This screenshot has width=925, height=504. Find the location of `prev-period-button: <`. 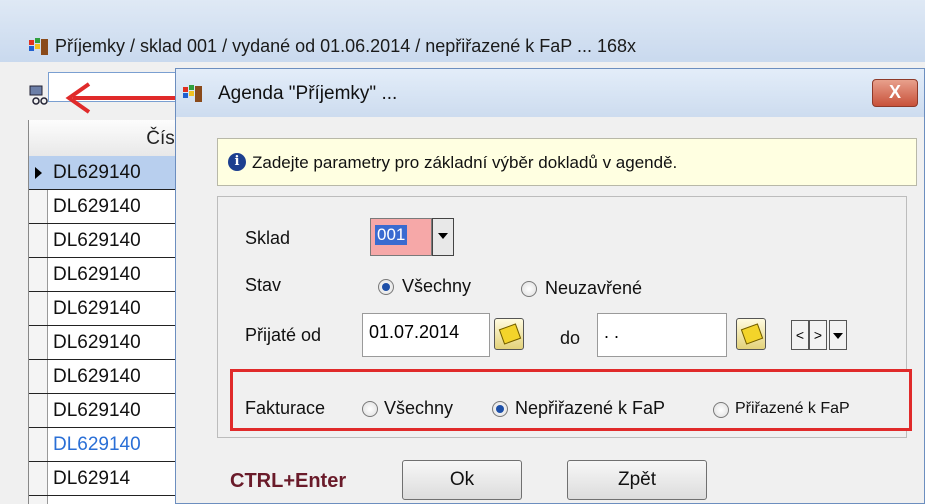

prev-period-button: < is located at coordinates (800, 335).